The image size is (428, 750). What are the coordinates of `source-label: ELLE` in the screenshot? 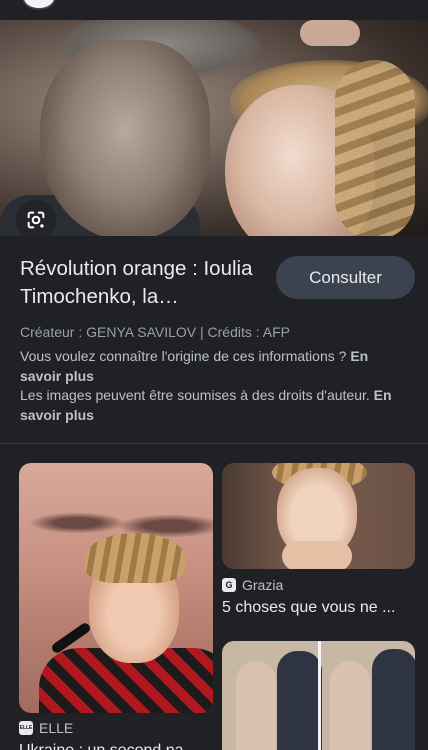 It's located at (56, 728).